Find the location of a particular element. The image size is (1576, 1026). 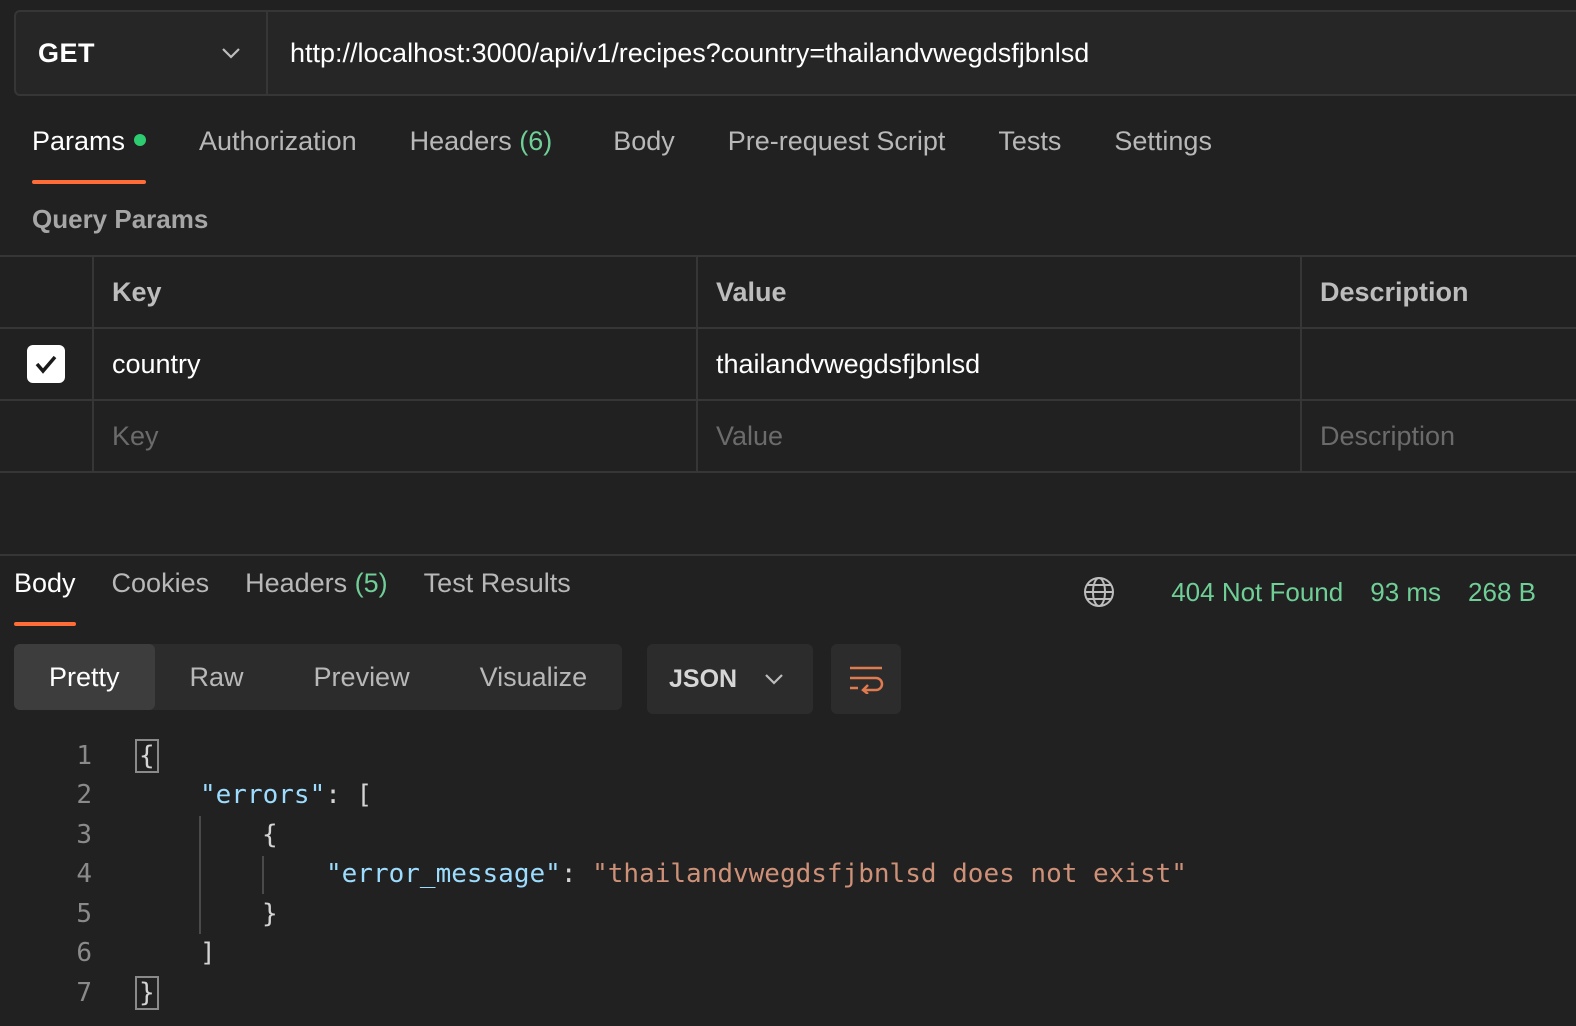

view-raw-button: Raw is located at coordinates (217, 677).